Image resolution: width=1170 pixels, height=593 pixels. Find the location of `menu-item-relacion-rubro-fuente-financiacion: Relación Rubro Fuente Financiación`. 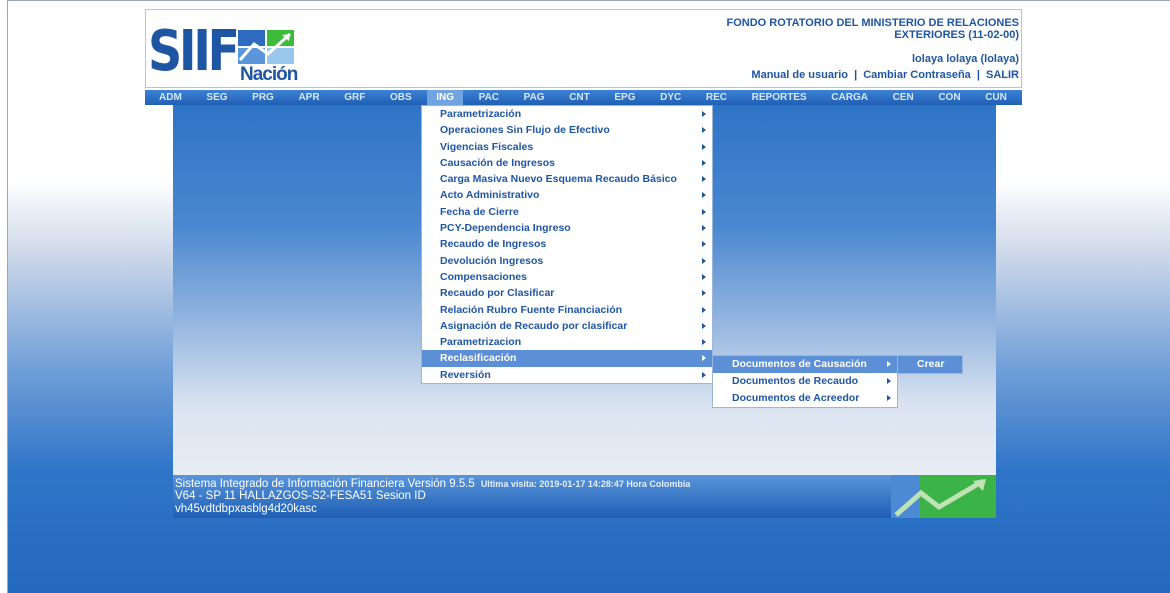

menu-item-relacion-rubro-fuente-financiacion: Relación Rubro Fuente Financiación is located at coordinates (567, 310).